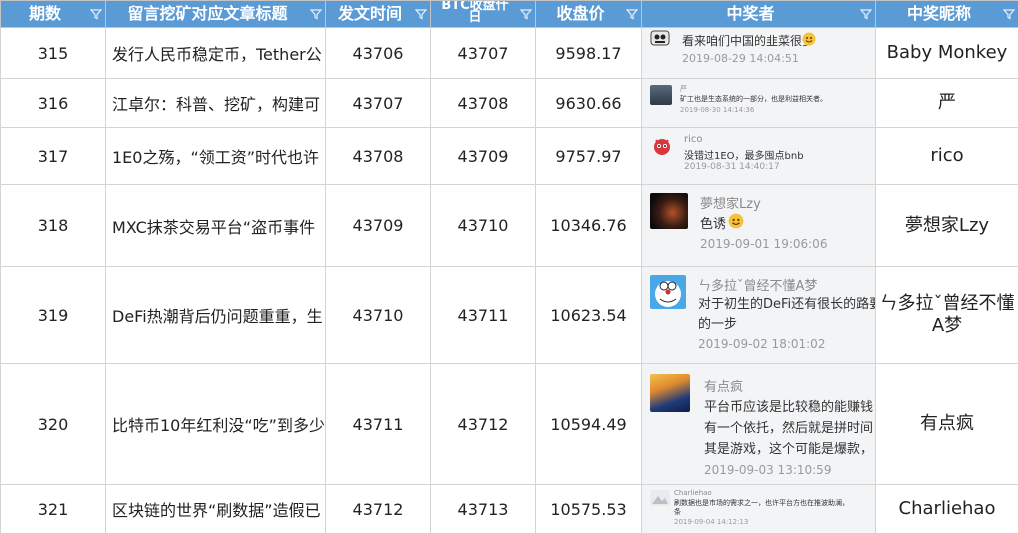  Describe the element at coordinates (744, 156) in the screenshot. I see `comment-text: 没错过1EO，最多囤点bnb` at that location.